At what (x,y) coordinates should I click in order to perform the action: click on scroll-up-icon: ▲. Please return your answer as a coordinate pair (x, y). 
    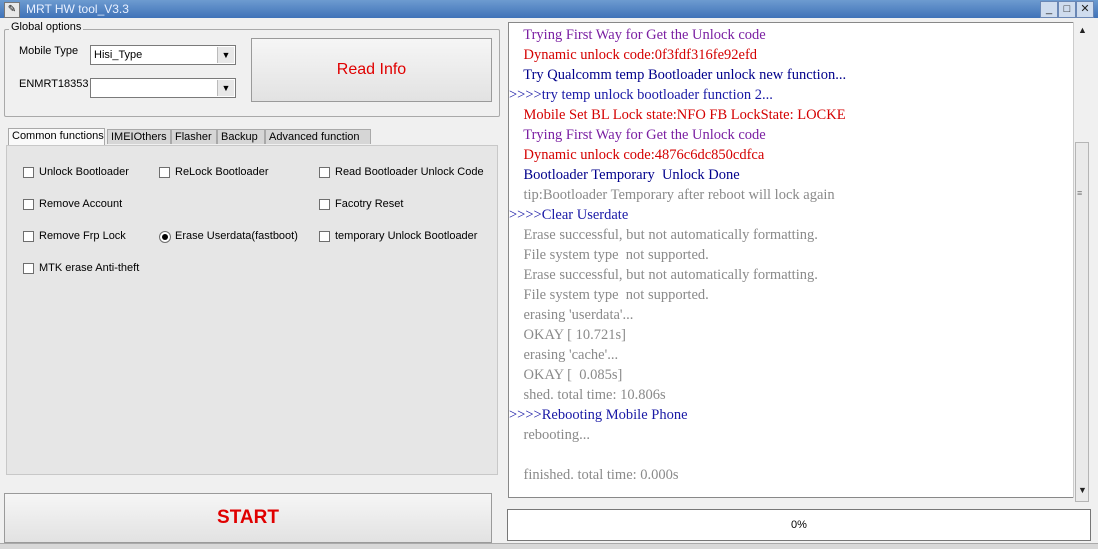
    Looking at the image, I should click on (1082, 30).